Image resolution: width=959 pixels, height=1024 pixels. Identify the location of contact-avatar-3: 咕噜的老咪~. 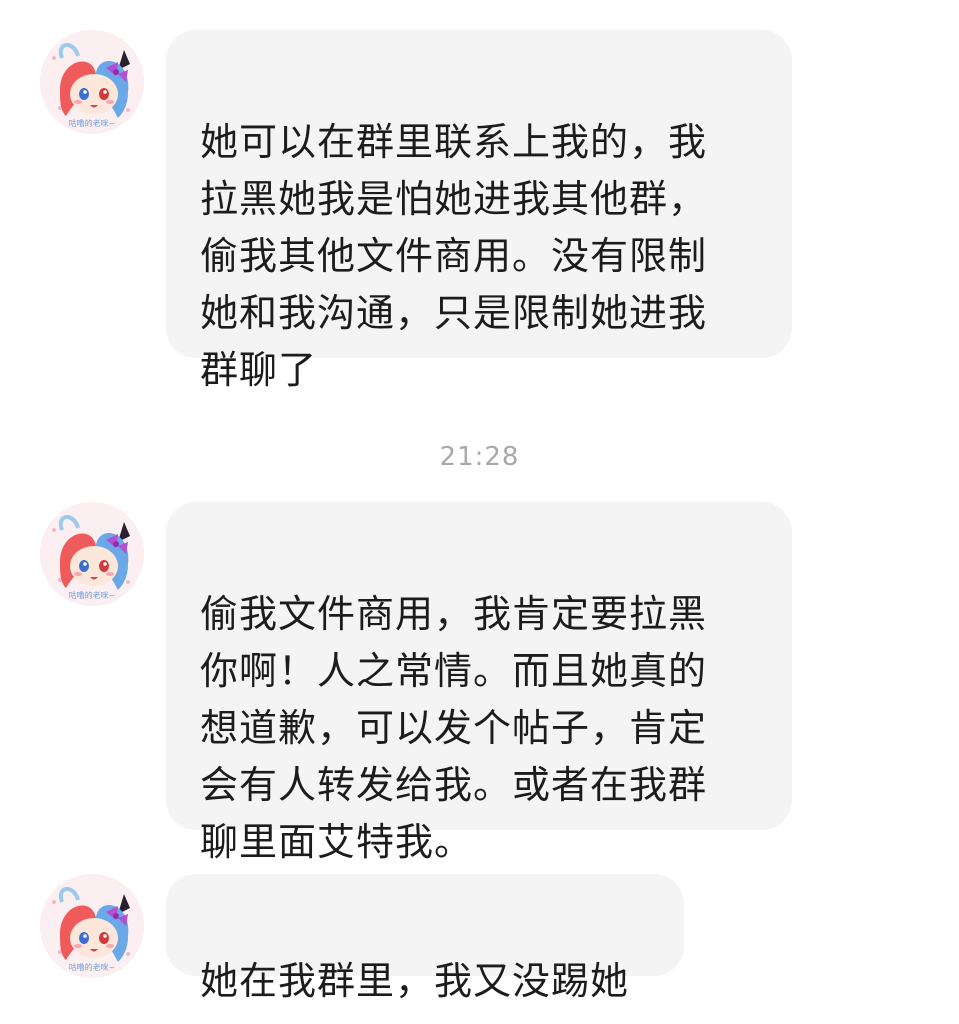
(92, 926).